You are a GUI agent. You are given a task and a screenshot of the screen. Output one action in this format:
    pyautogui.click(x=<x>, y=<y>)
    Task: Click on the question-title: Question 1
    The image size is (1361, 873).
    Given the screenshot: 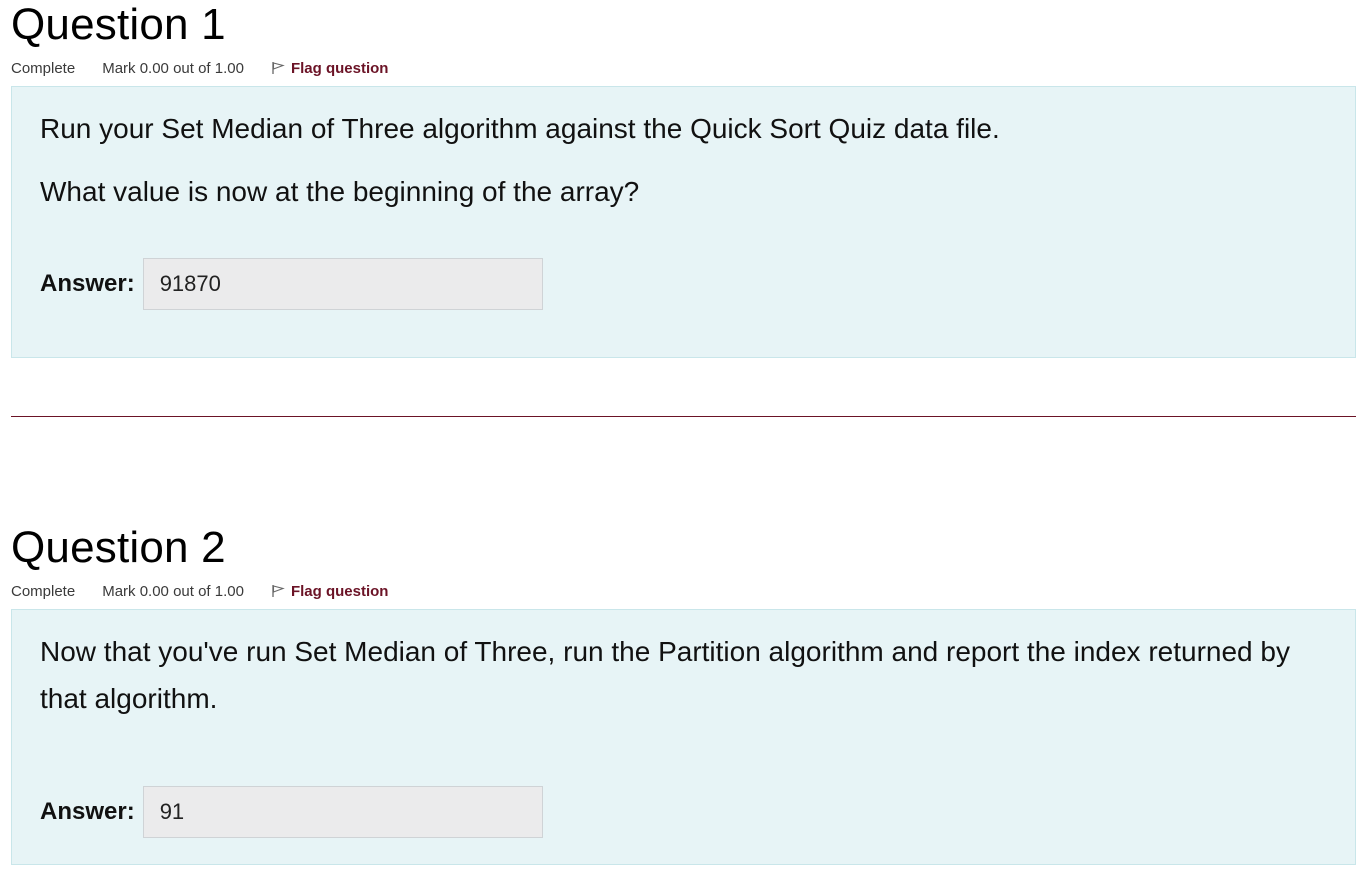 What is the action you would take?
    pyautogui.click(x=118, y=24)
    